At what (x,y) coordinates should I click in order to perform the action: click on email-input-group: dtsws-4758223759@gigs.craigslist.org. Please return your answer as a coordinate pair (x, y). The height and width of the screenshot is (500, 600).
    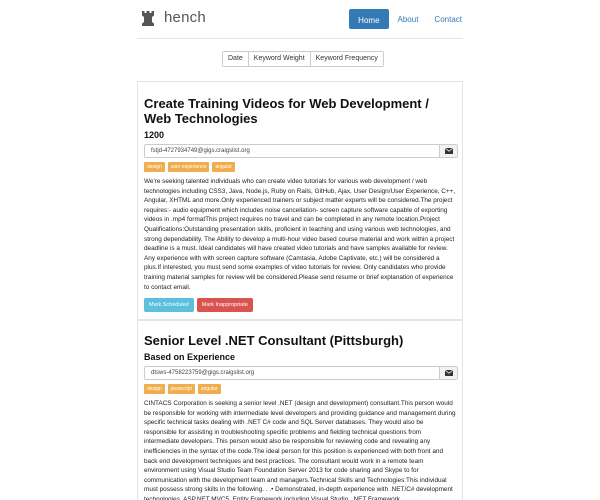
    Looking at the image, I should click on (301, 373).